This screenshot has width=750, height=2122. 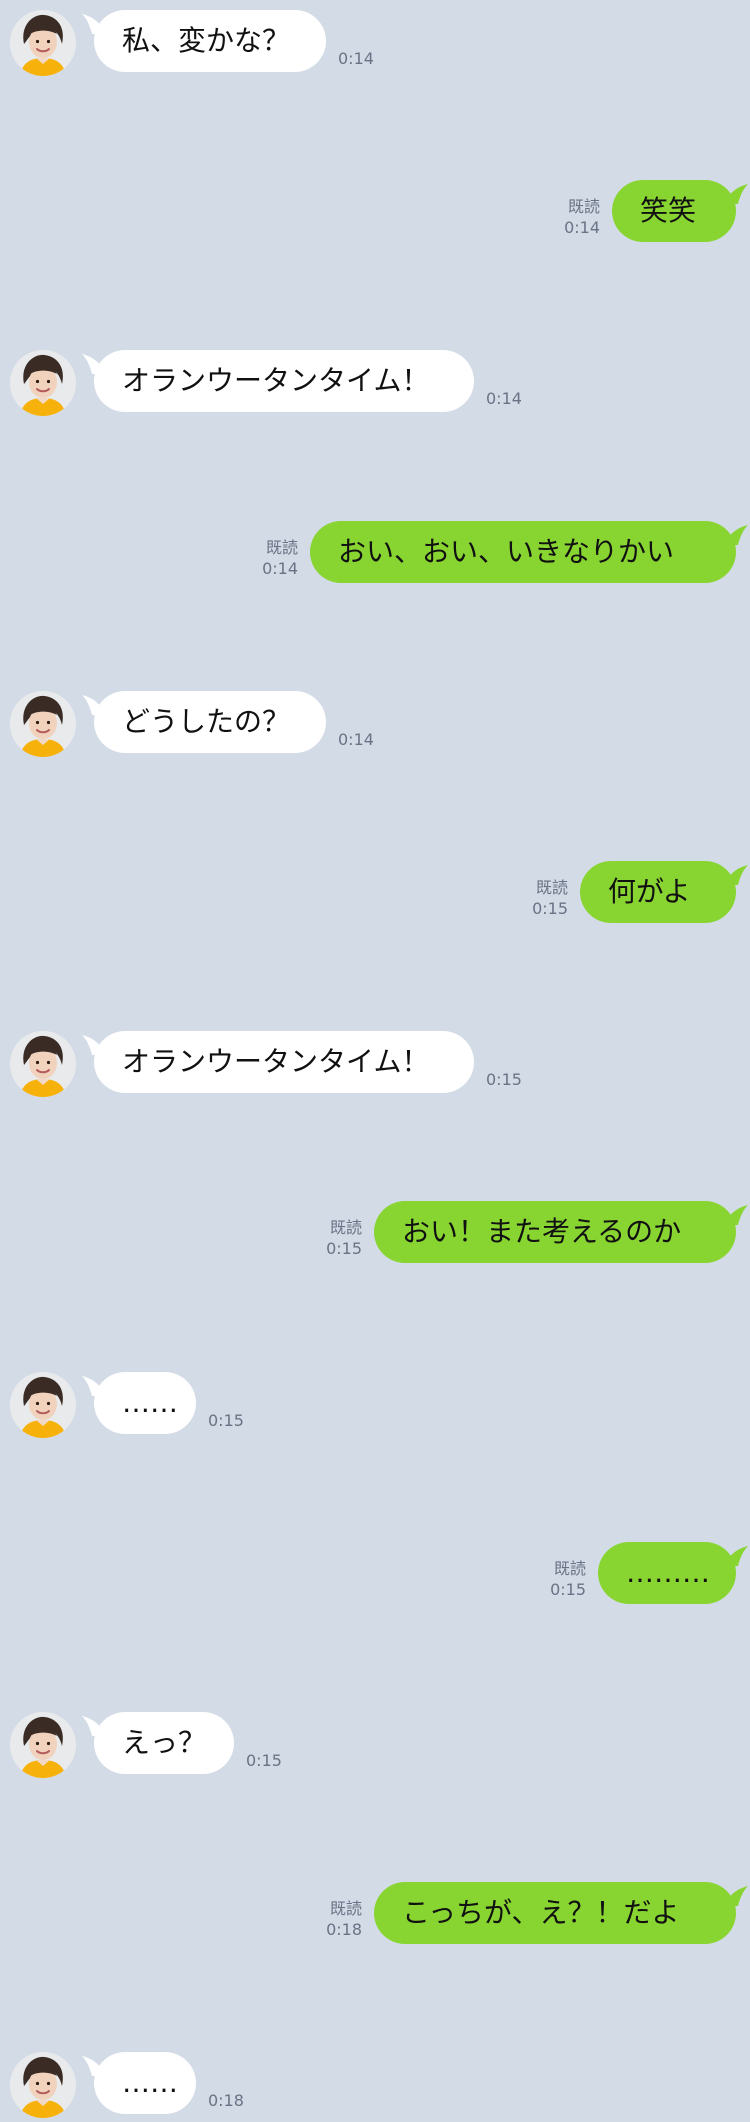 I want to click on outgoing-message-bubble: 笑笑, so click(x=674, y=211).